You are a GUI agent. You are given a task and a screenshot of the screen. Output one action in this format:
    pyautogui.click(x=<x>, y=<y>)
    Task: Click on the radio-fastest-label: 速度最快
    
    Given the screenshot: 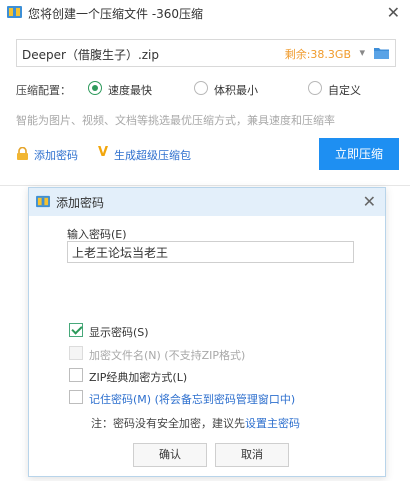 What is the action you would take?
    pyautogui.click(x=130, y=90)
    